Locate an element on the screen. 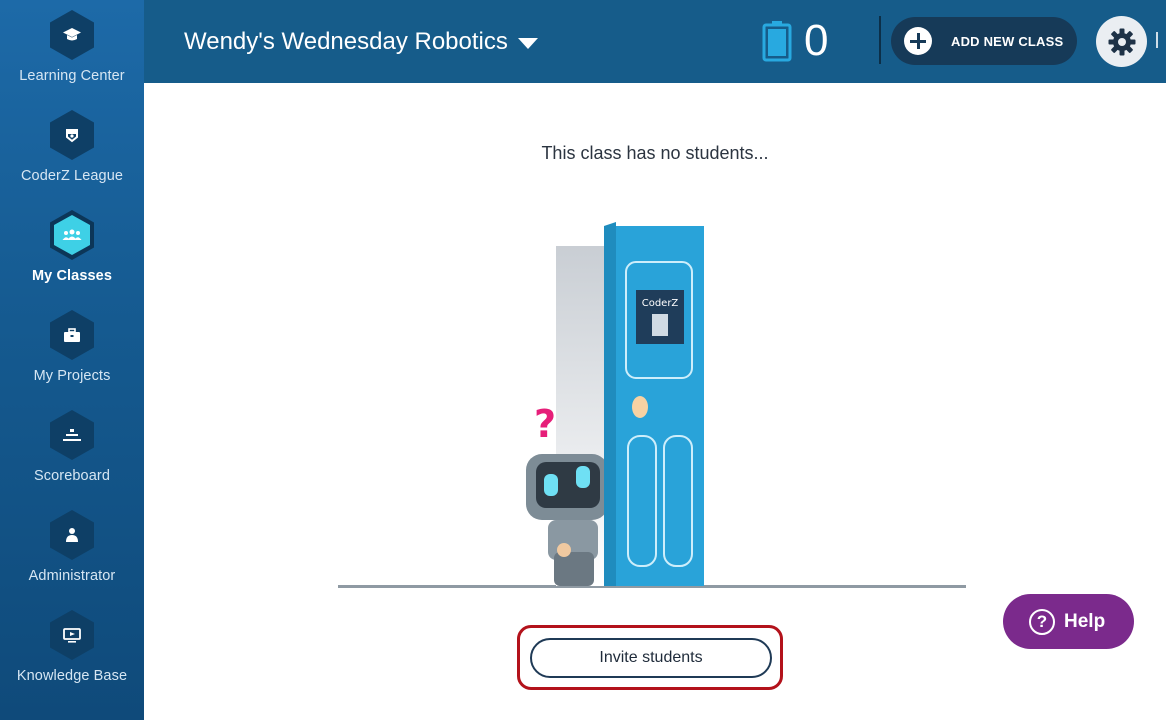 Image resolution: width=1166 pixels, height=720 pixels. sidebar-item-learning-center: Learning Center is located at coordinates (72, 50).